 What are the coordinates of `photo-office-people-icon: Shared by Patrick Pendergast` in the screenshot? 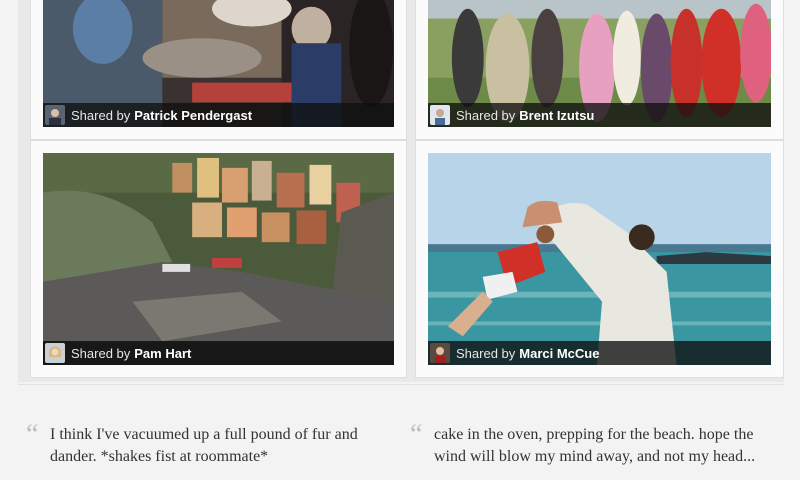 It's located at (218, 63).